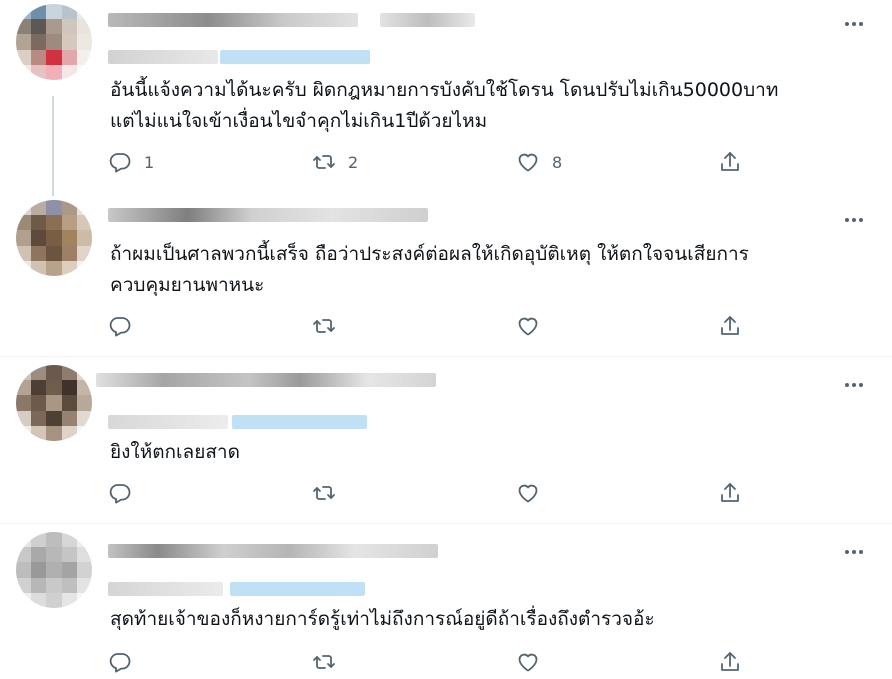 Image resolution: width=892 pixels, height=679 pixels. What do you see at coordinates (539, 162) in the screenshot?
I see `like-button: 8` at bounding box center [539, 162].